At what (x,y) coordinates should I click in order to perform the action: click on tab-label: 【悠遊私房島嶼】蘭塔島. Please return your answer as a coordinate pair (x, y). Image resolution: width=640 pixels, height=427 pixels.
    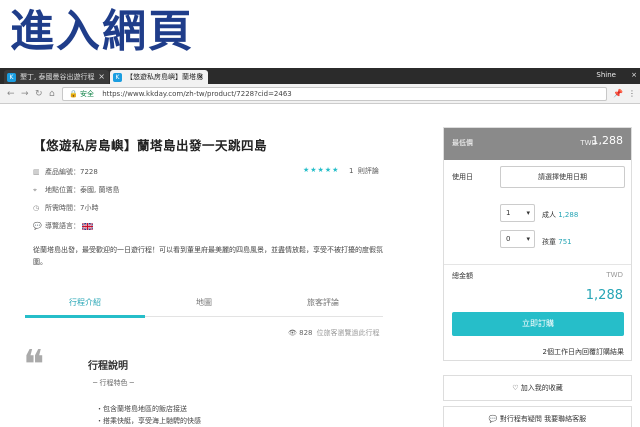
    Looking at the image, I should click on (164, 77).